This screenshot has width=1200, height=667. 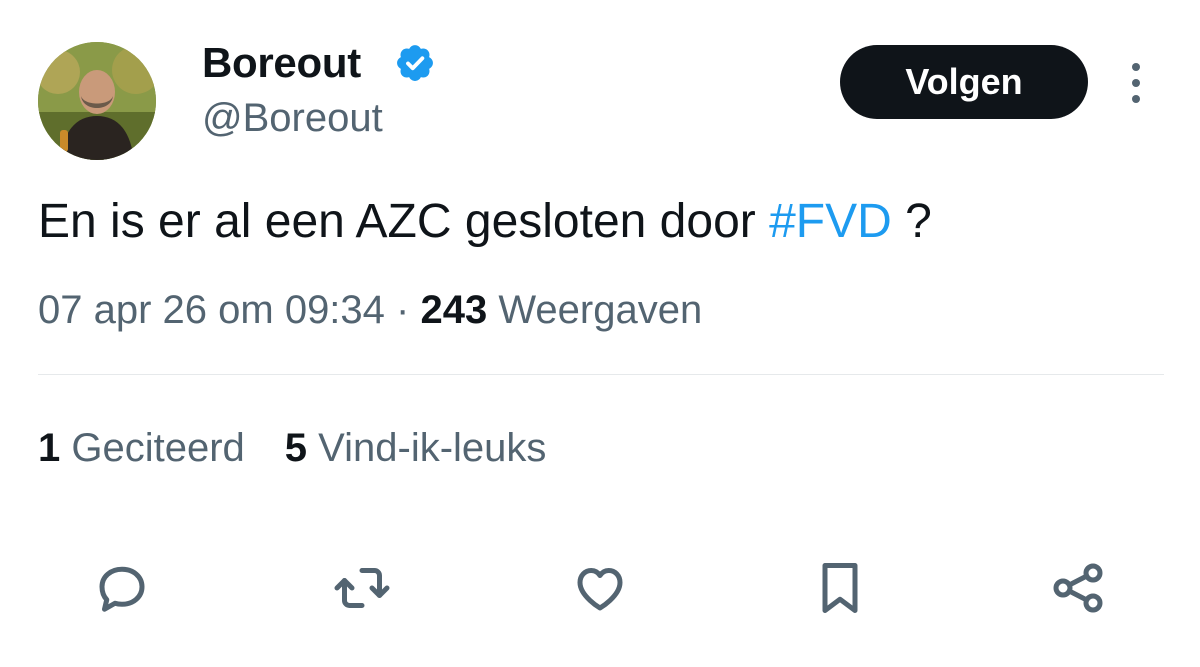 I want to click on avatar, so click(x=97, y=101).